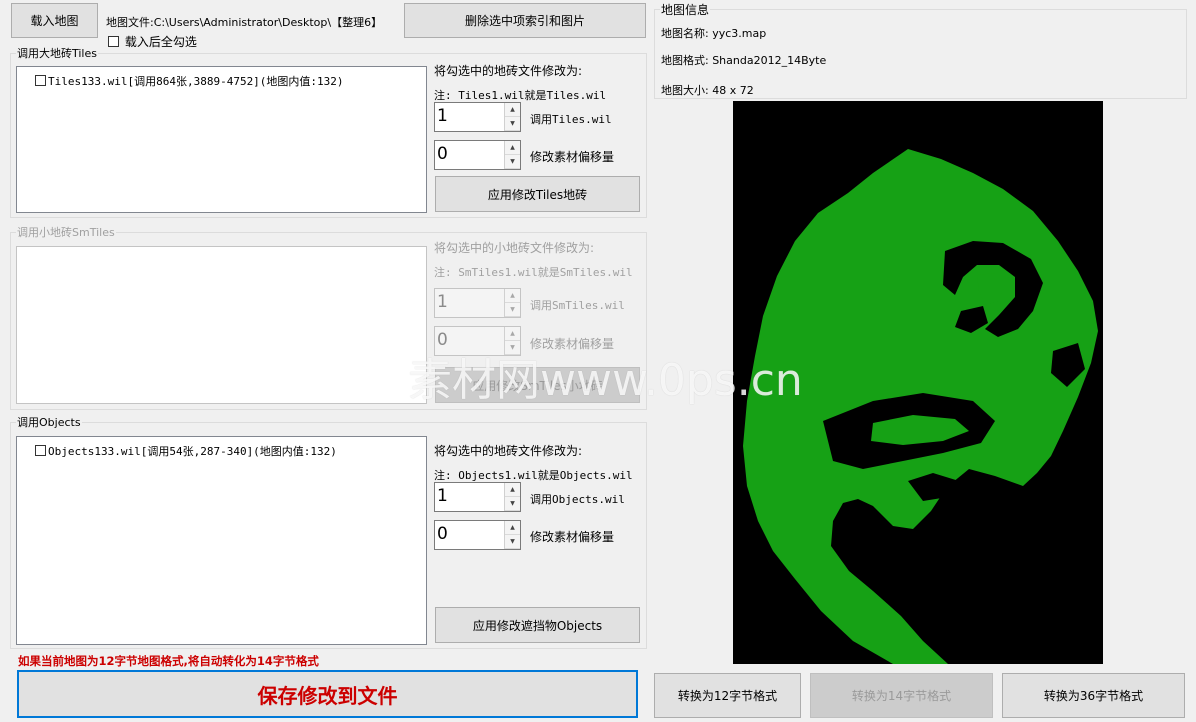  I want to click on tiles-file-index-value: 1, so click(442, 116).